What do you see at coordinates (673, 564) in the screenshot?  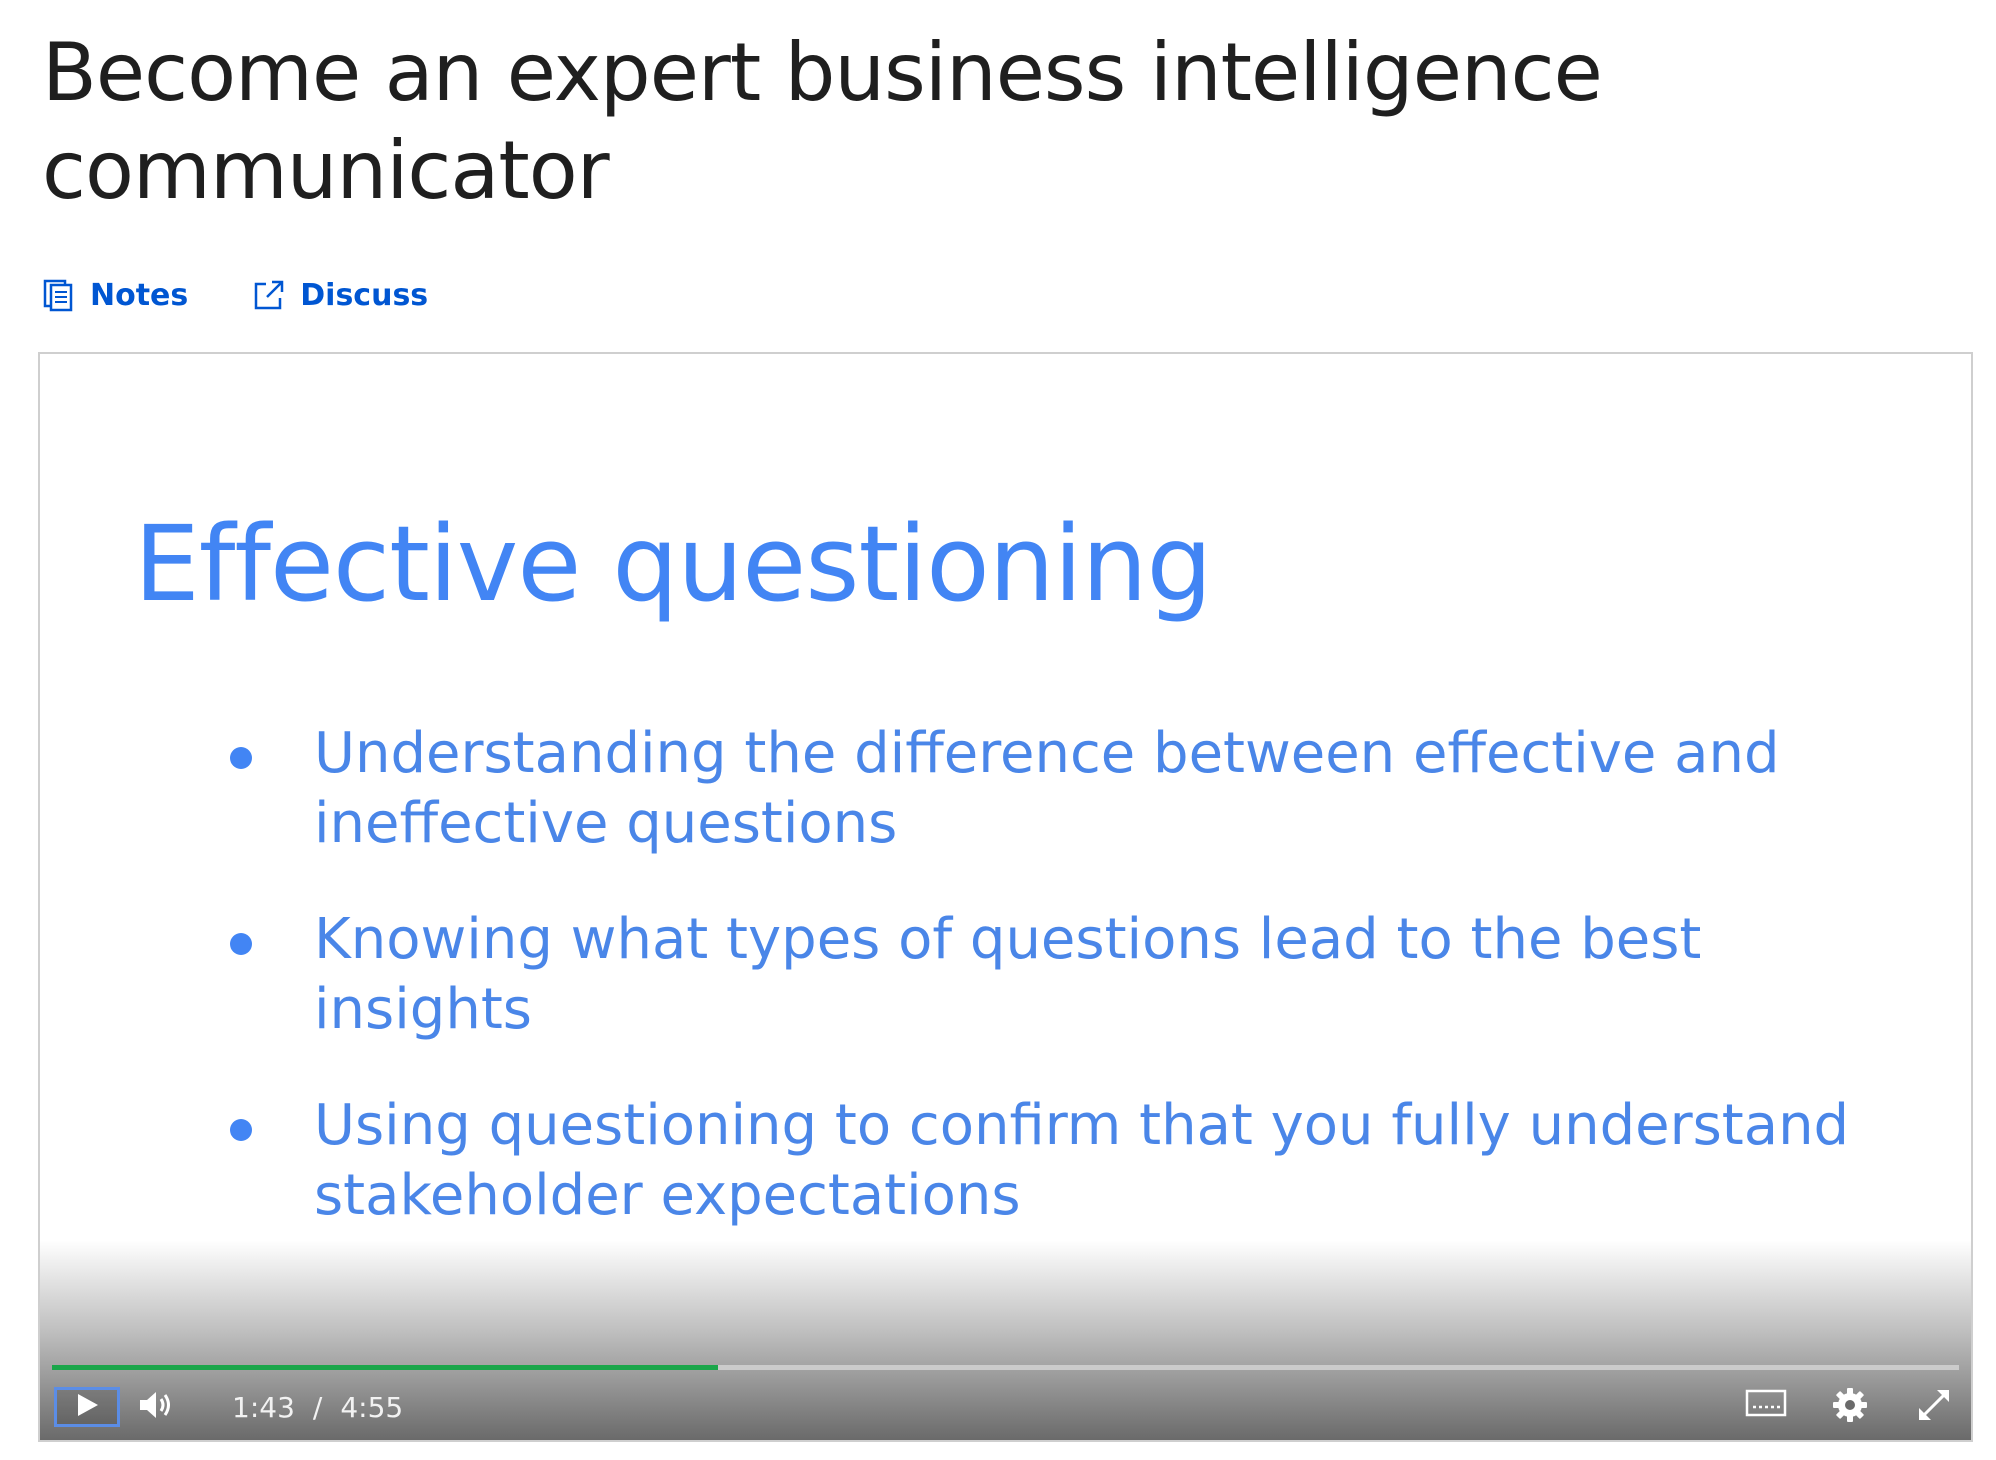 I see `slide-title: Effective questioning` at bounding box center [673, 564].